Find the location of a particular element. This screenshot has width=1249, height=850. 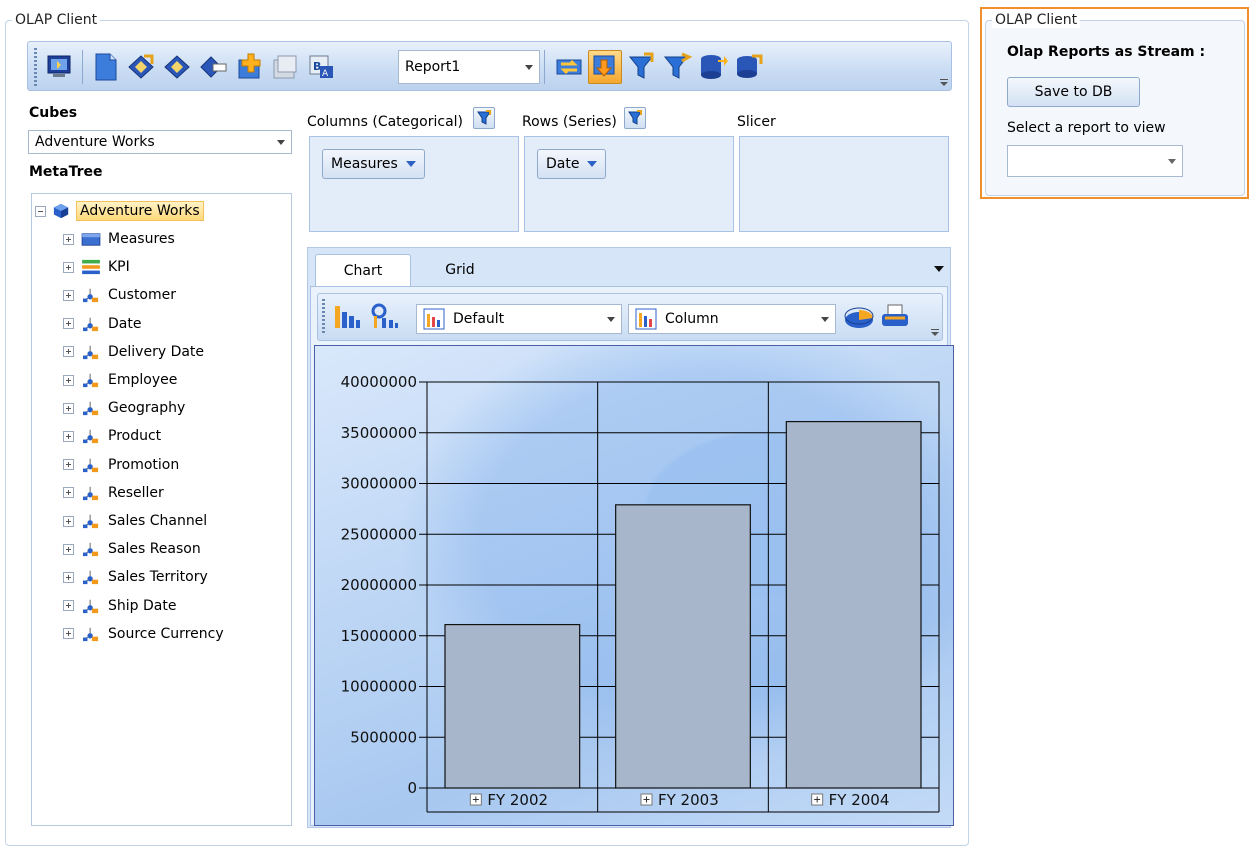

rows-item-date: Date is located at coordinates (572, 164).